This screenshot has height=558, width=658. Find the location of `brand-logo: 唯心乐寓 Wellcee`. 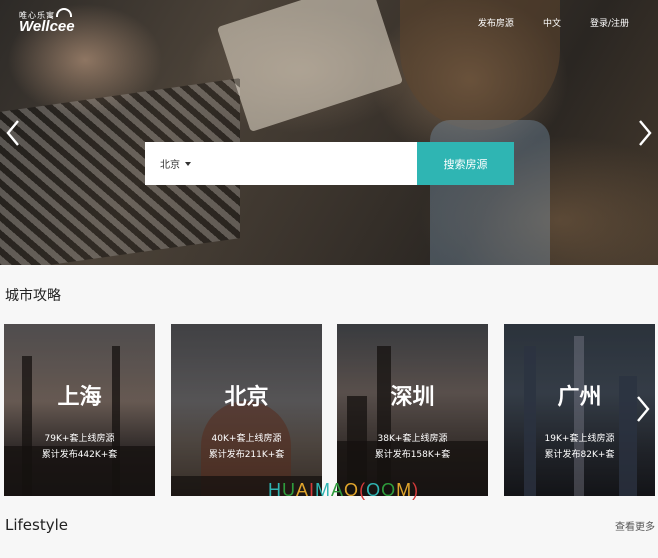

brand-logo: 唯心乐寓 Wellcee is located at coordinates (47, 21).